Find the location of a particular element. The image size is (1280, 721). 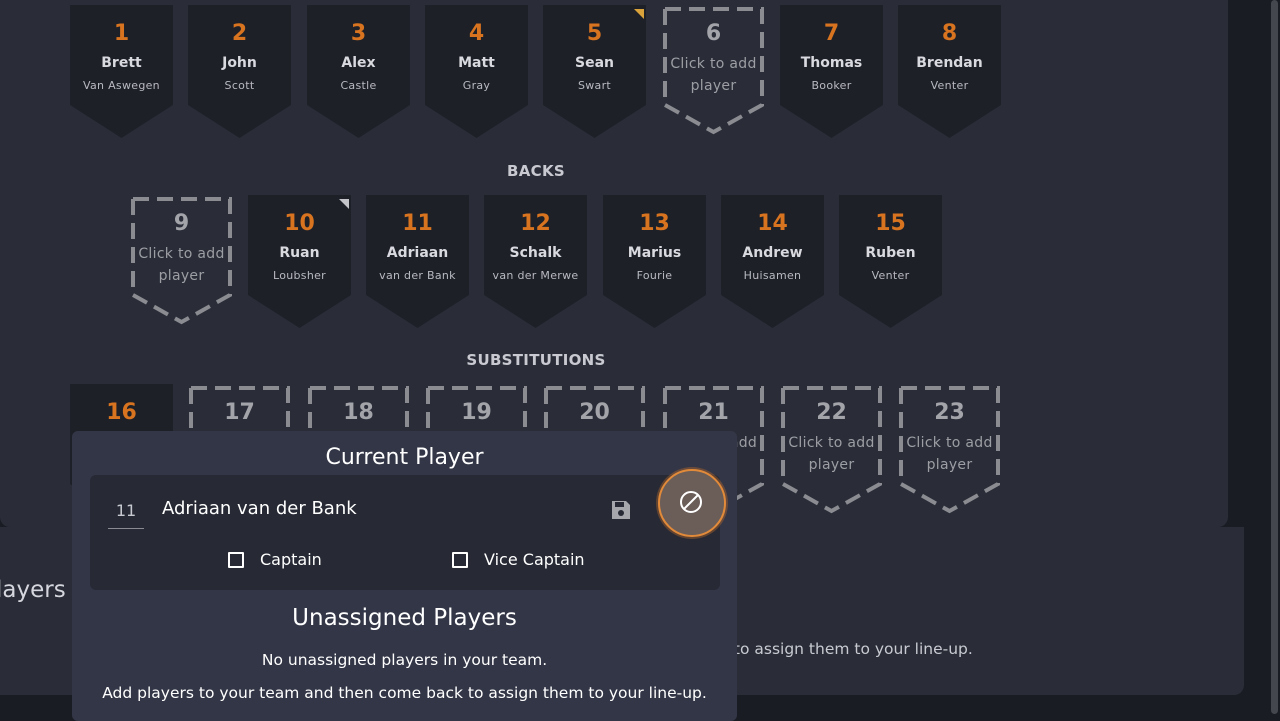

player-slot-14: 14 Andrew Huisamen is located at coordinates (772, 261).